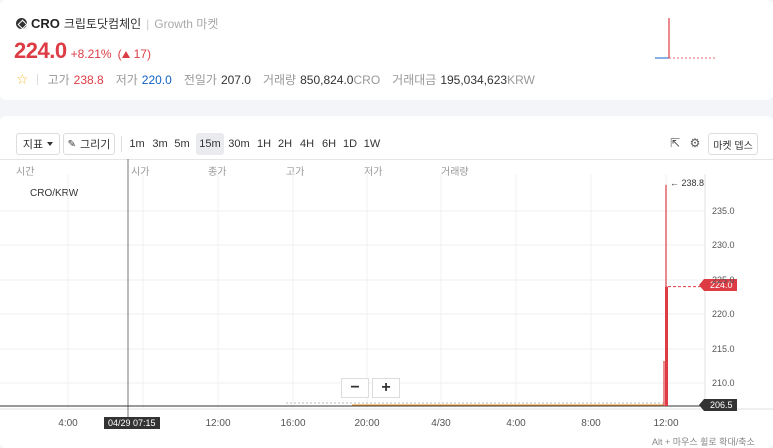  Describe the element at coordinates (355, 388) in the screenshot. I see `zoom-out-button: −` at that location.